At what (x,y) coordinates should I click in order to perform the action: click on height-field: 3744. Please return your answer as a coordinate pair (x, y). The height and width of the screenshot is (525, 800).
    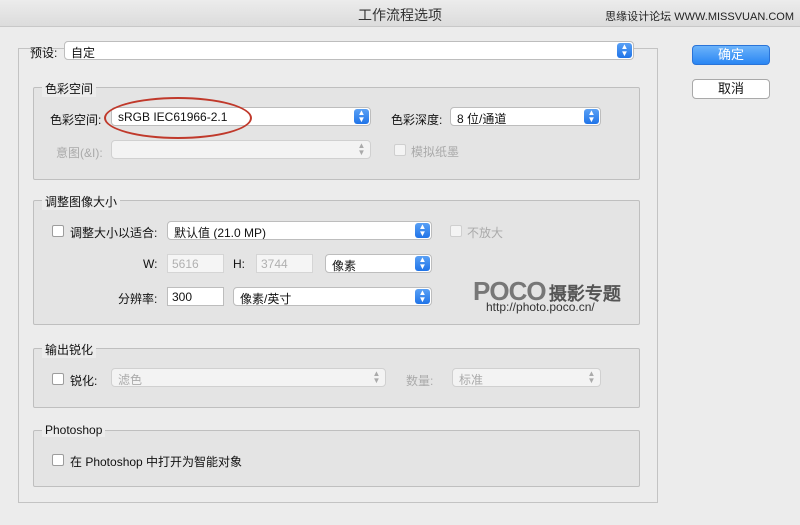
    Looking at the image, I should click on (284, 263).